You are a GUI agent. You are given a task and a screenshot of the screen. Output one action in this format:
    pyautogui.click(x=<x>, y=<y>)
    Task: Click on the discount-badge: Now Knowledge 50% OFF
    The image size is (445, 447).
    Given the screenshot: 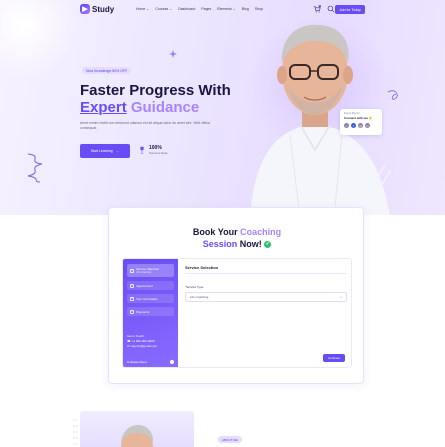 What is the action you would take?
    pyautogui.click(x=107, y=70)
    